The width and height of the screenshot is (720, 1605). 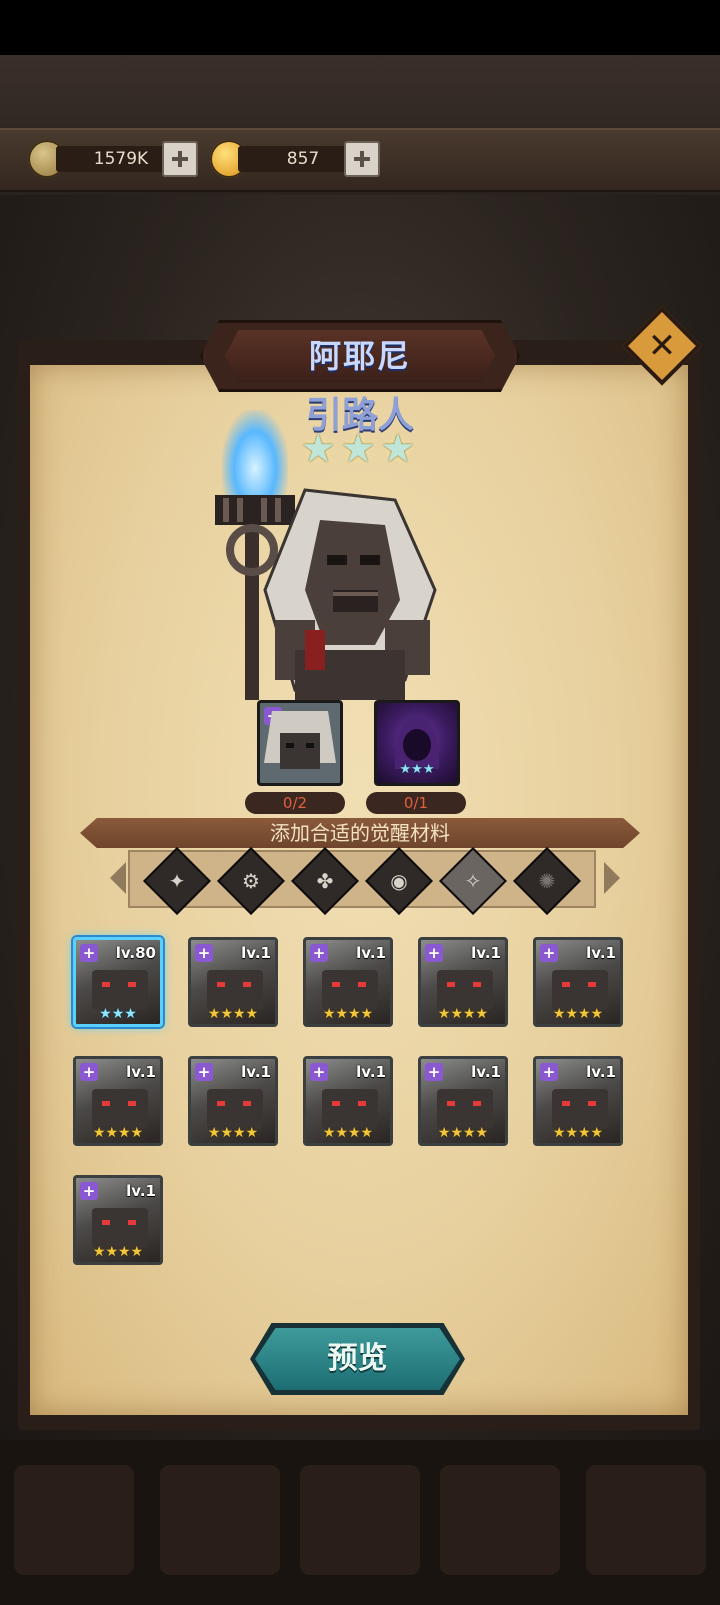 What do you see at coordinates (360, 833) in the screenshot?
I see `hint-text: 添加合适的觉醒材料` at bounding box center [360, 833].